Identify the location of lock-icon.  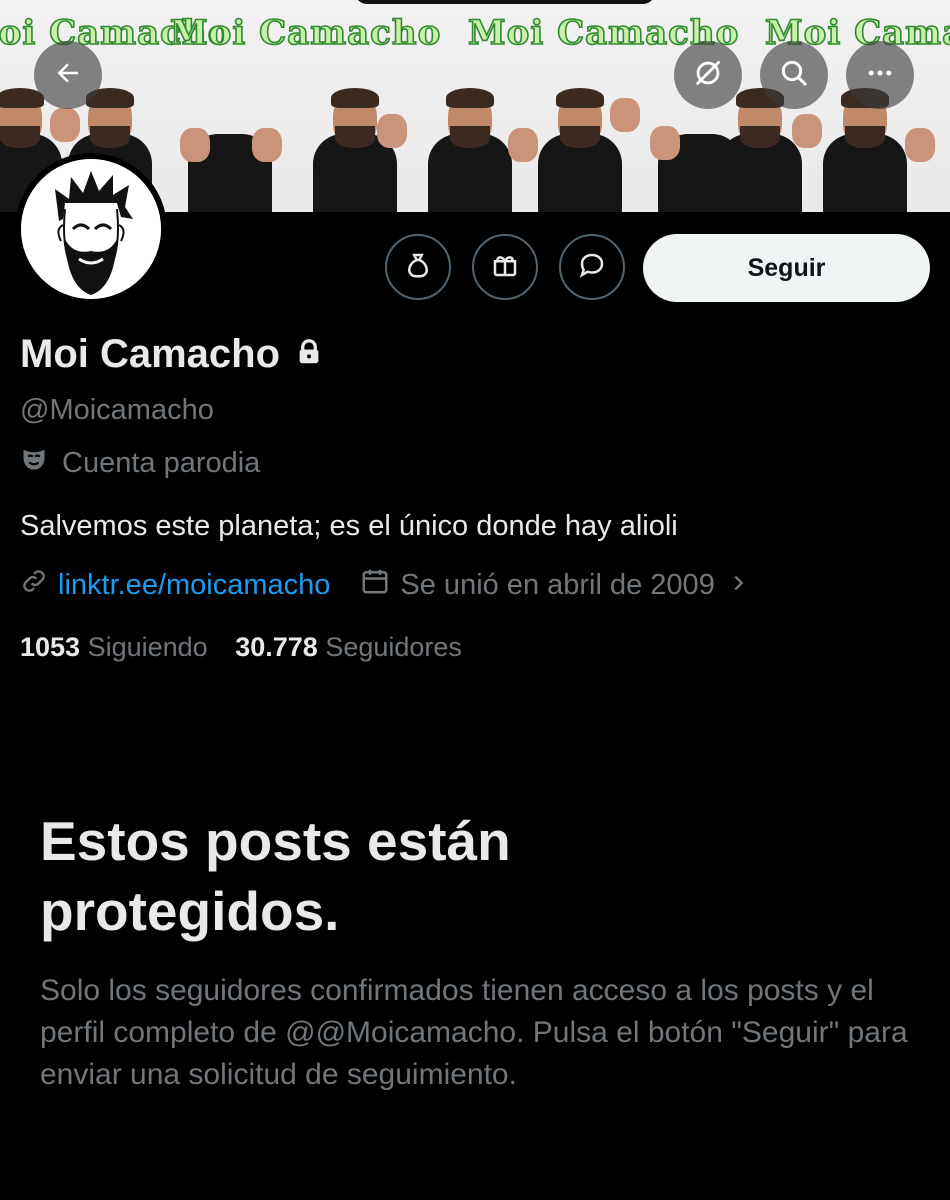
(309, 354).